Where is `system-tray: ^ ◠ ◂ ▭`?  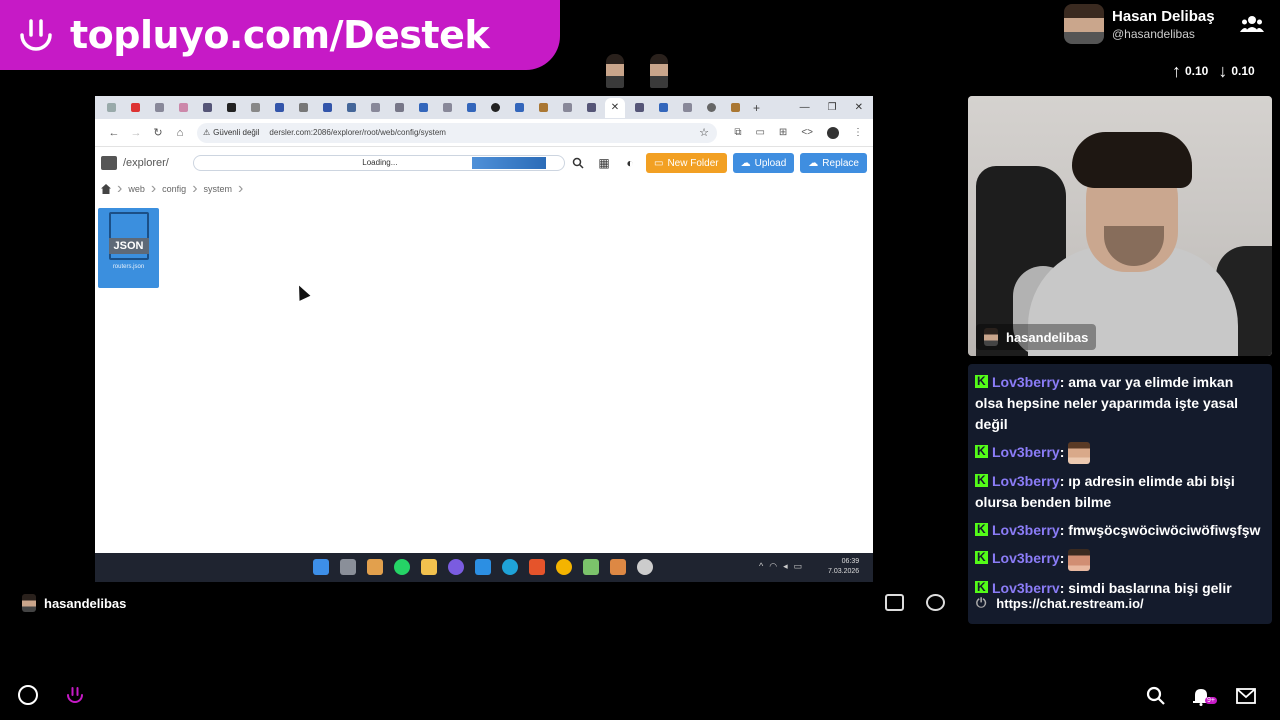 system-tray: ^ ◠ ◂ ▭ is located at coordinates (780, 566).